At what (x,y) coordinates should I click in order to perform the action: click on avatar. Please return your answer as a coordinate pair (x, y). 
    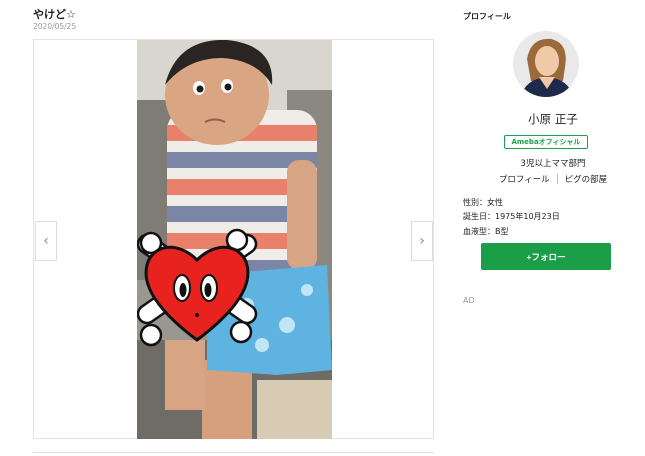
    Looking at the image, I should click on (546, 64).